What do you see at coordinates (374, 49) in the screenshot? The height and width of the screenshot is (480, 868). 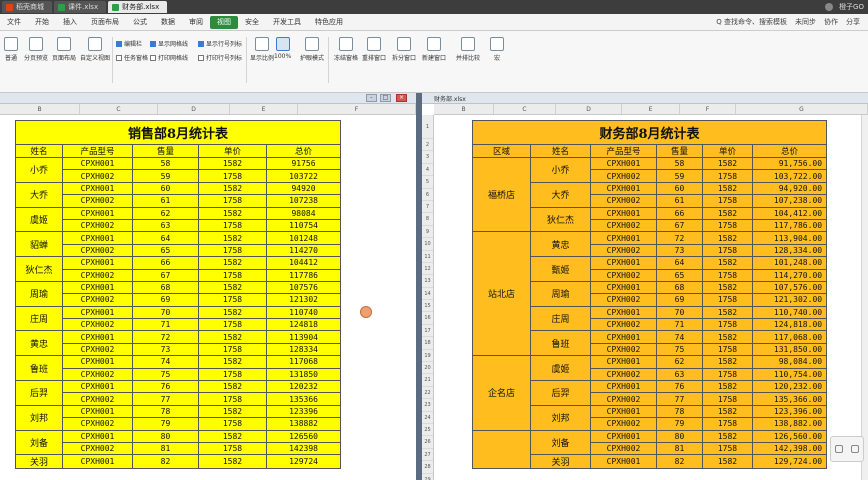 I see `arrange-windows-button: 重排窗口` at bounding box center [374, 49].